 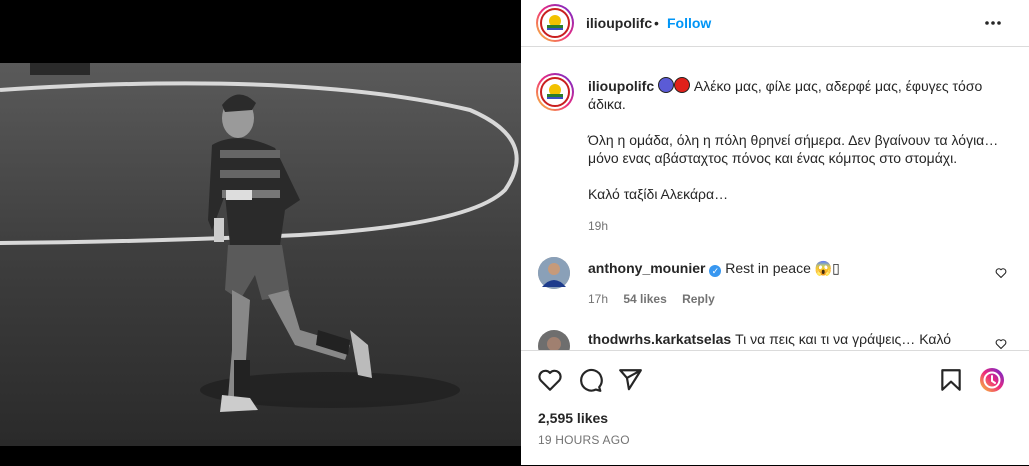 I want to click on red-circle-emoji, so click(x=682, y=85).